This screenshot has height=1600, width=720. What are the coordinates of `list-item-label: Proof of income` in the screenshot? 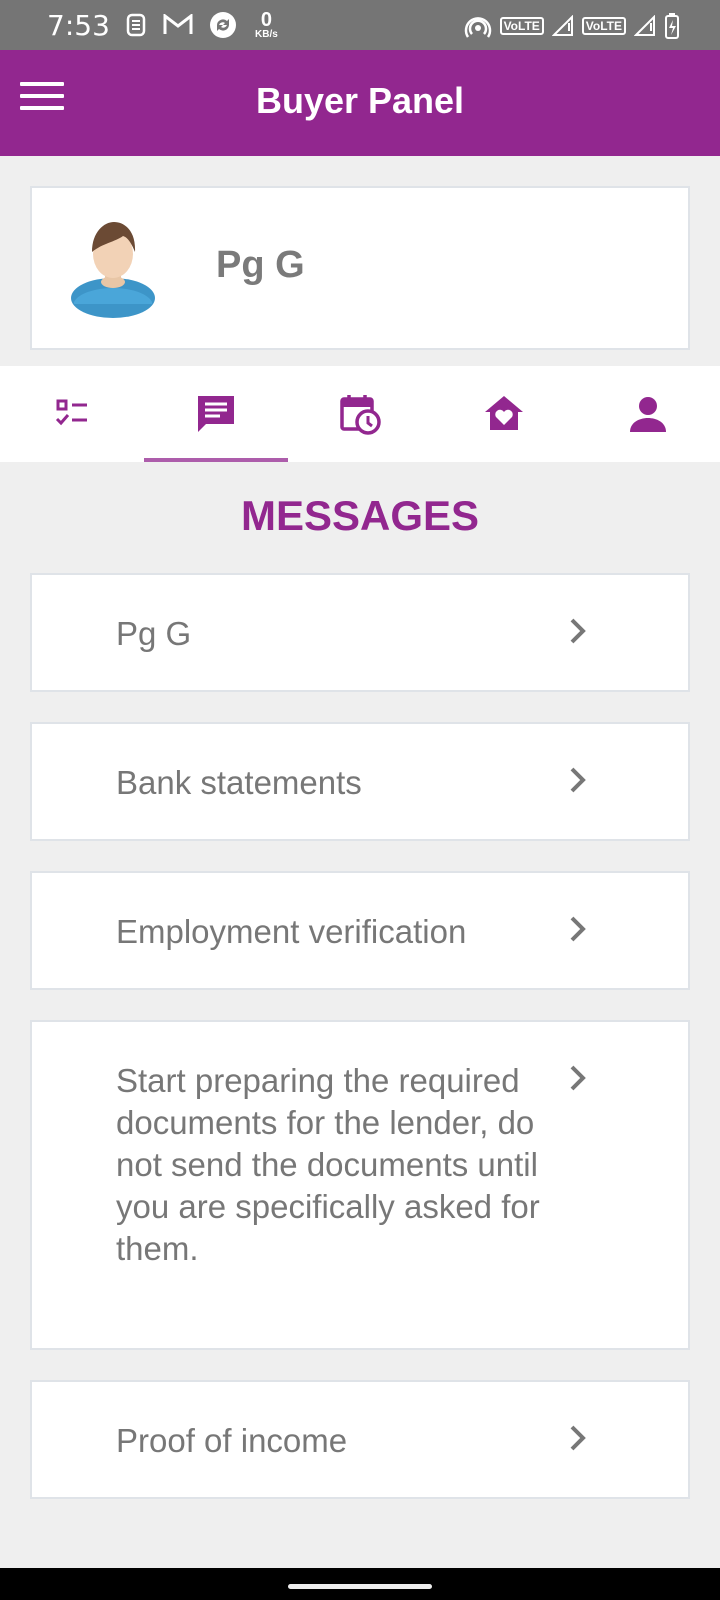 It's located at (232, 1440).